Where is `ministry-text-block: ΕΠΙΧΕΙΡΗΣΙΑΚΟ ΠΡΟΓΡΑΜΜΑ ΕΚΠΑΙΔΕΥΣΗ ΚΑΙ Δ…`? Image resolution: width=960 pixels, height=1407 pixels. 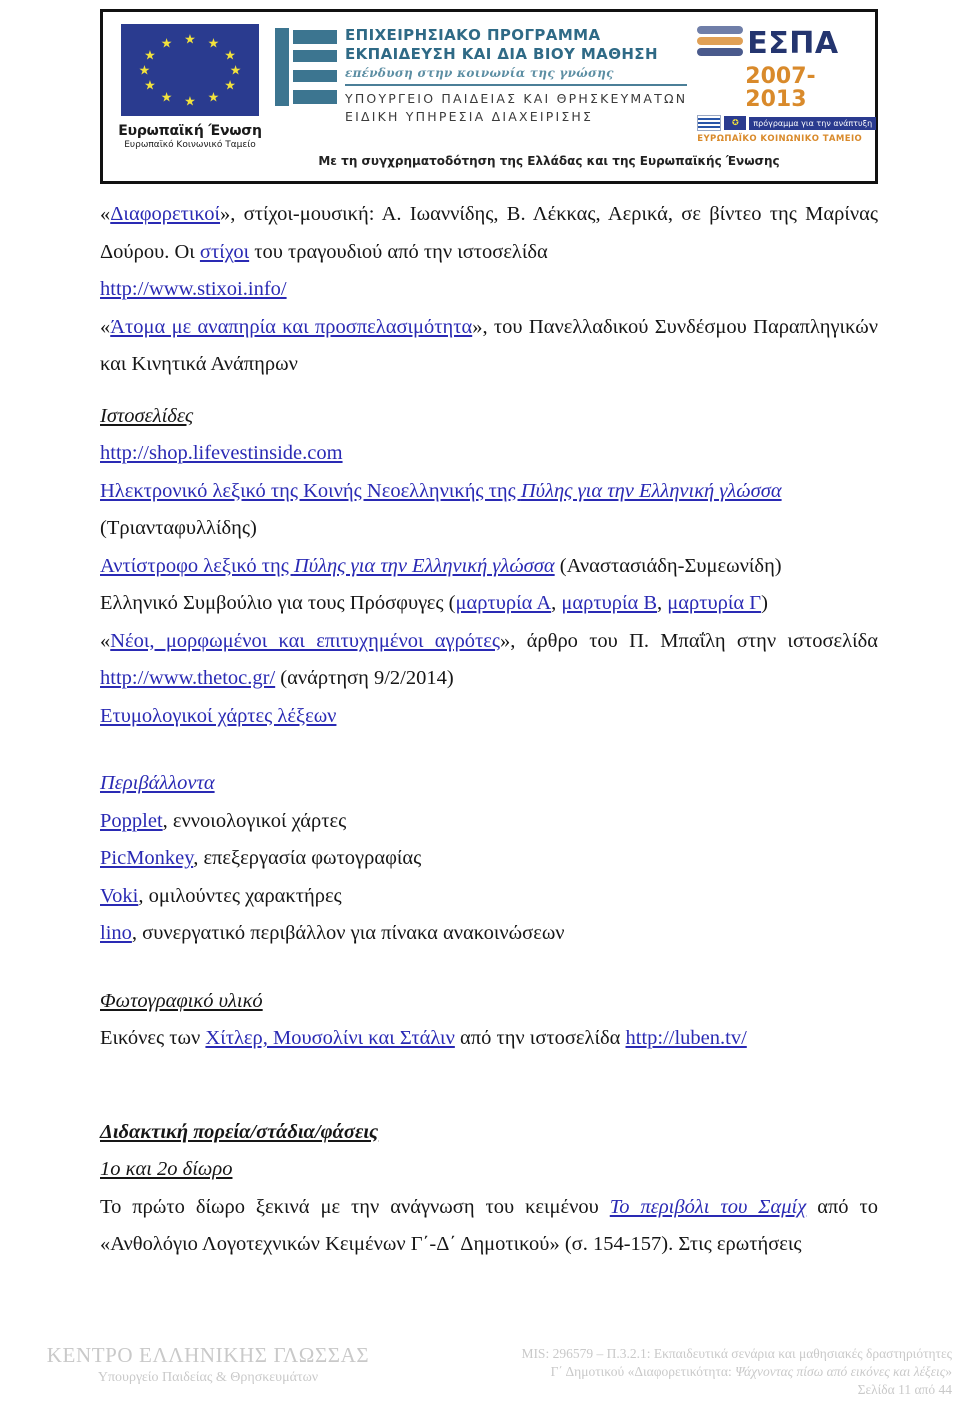
ministry-text-block: ΕΠΙΧΕΙΡΗΣΙΑΚΟ ΠΡΟΓΡΑΜΜΑ ΕΚΠΑΙΔΕΥΣΗ ΚΑΙ Δ… is located at coordinates (516, 75).